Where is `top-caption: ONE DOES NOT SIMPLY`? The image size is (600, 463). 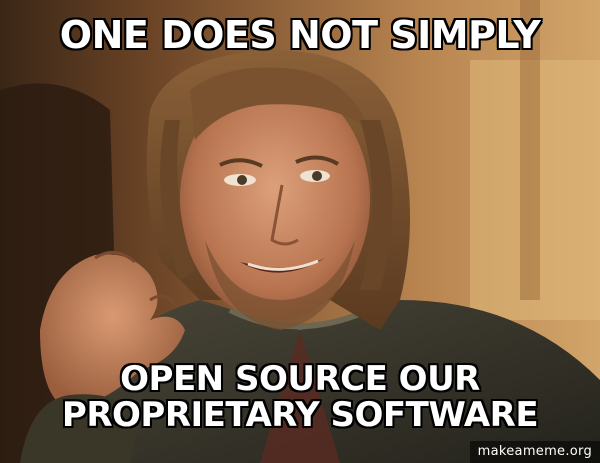
top-caption: ONE DOES NOT SIMPLY is located at coordinates (300, 35).